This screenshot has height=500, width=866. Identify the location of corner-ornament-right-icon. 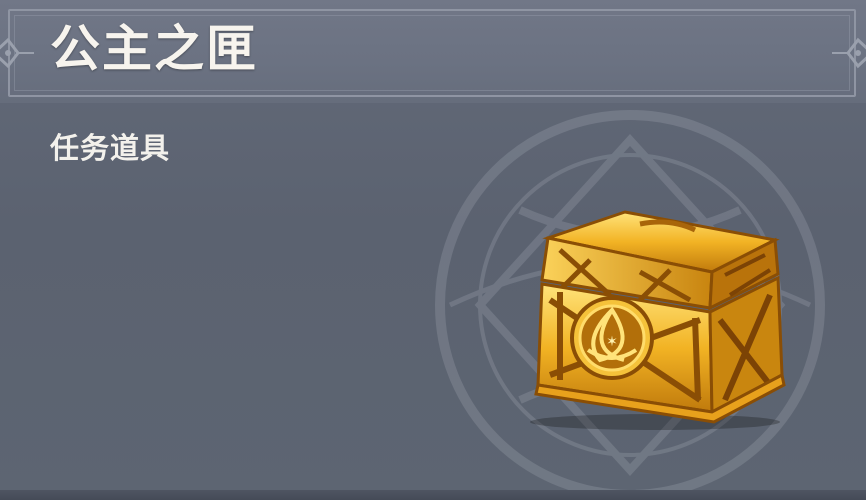
(849, 53).